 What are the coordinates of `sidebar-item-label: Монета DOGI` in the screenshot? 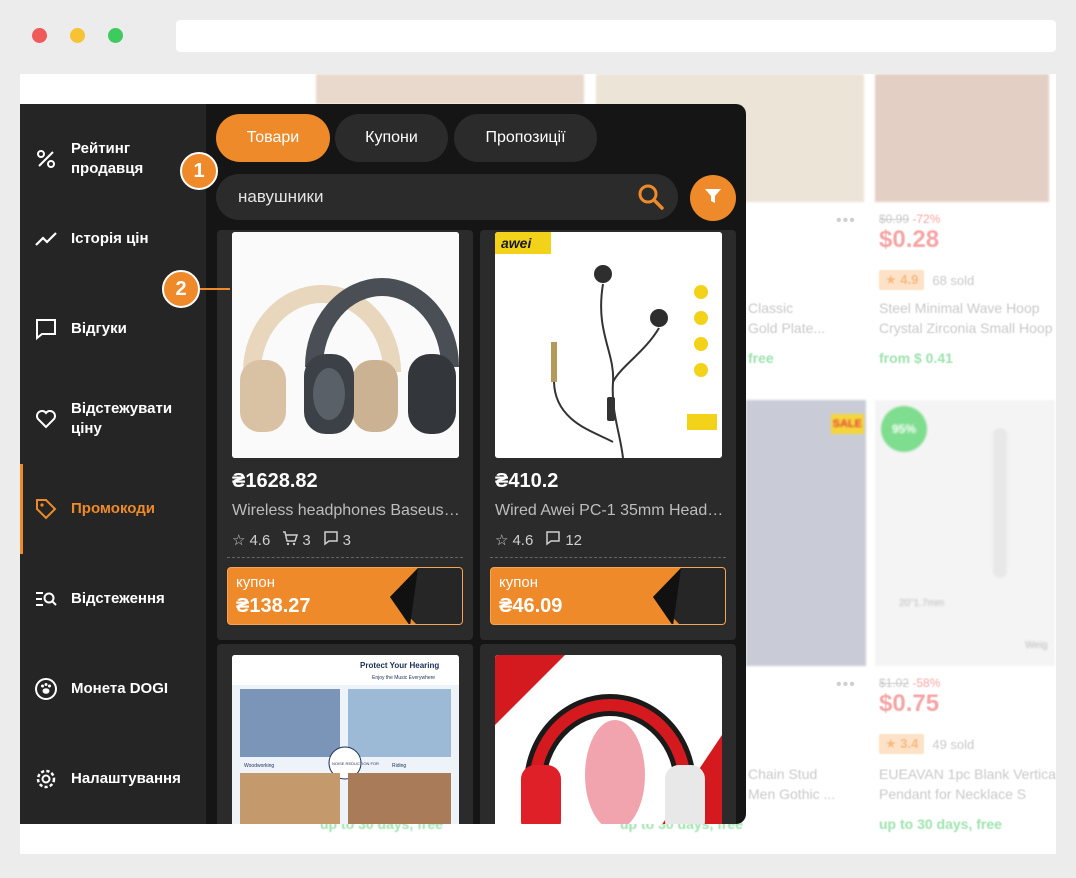 It's located at (120, 688).